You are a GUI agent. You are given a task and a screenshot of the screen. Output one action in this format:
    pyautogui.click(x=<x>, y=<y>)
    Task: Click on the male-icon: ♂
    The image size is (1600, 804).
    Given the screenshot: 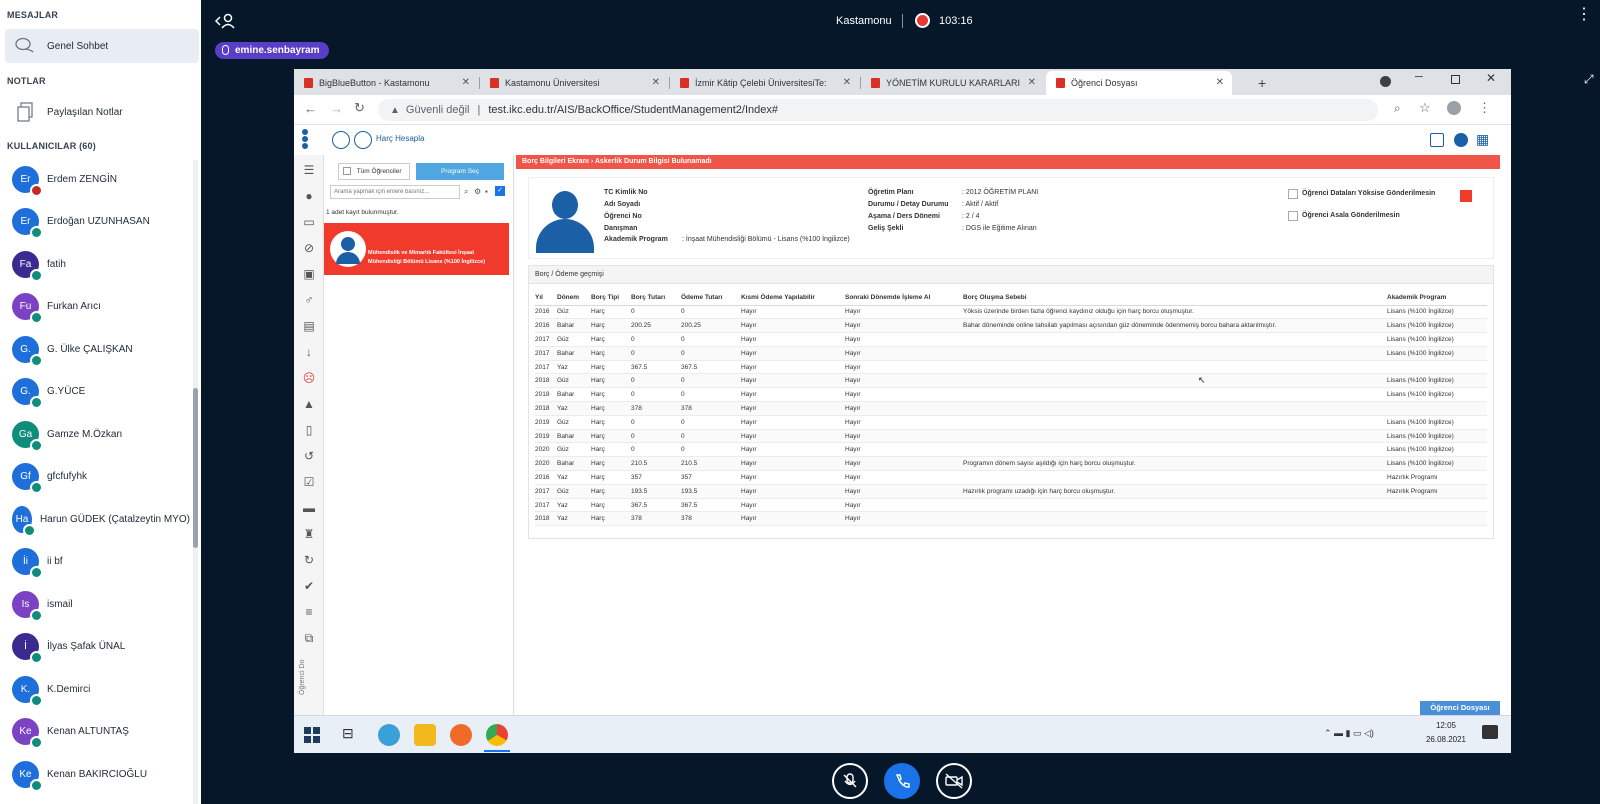 What is the action you would take?
    pyautogui.click(x=309, y=300)
    